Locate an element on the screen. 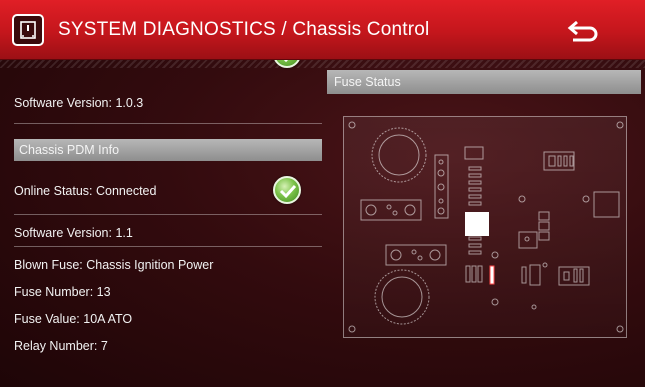 The width and height of the screenshot is (645, 387). fuse-number: Fuse Number: 13 is located at coordinates (62, 292).